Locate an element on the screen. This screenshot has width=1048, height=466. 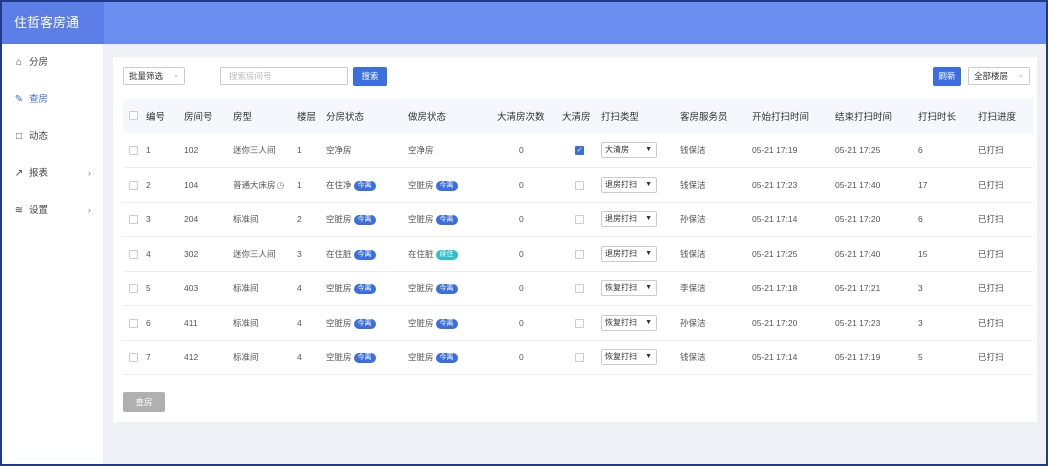
cell-room: 411 is located at coordinates (191, 322).